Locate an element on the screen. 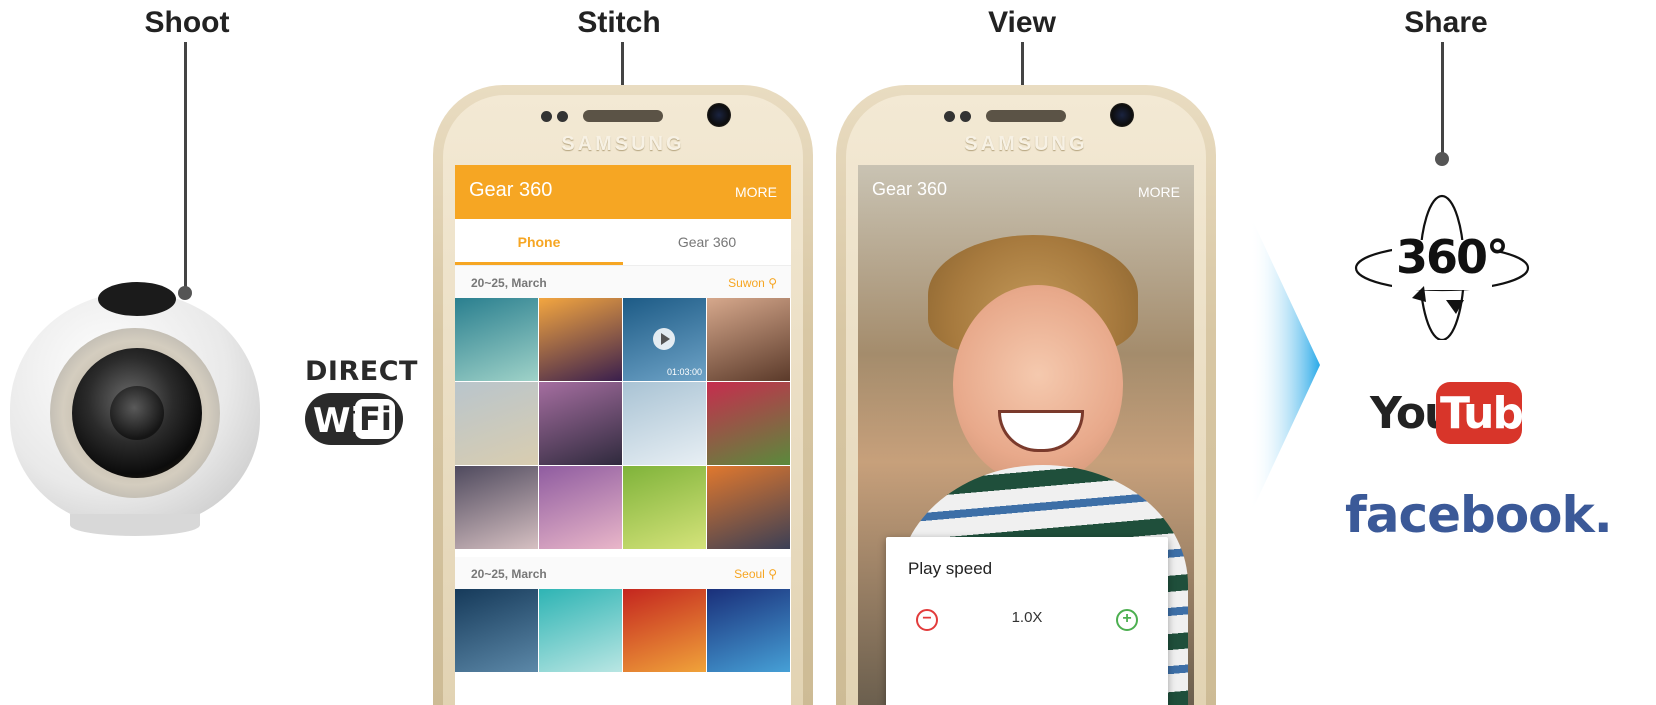 The width and height of the screenshot is (1656, 705). thumbnail-red-abstract is located at coordinates (664, 630).